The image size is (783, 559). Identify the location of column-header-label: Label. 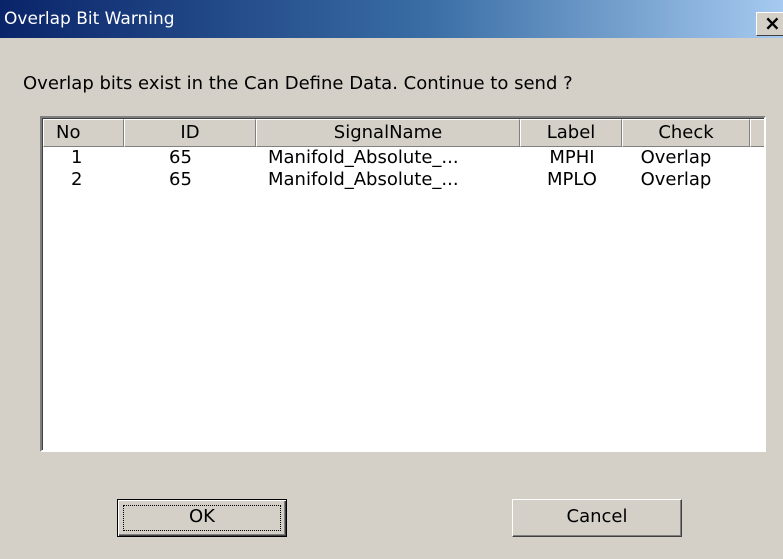
(571, 133).